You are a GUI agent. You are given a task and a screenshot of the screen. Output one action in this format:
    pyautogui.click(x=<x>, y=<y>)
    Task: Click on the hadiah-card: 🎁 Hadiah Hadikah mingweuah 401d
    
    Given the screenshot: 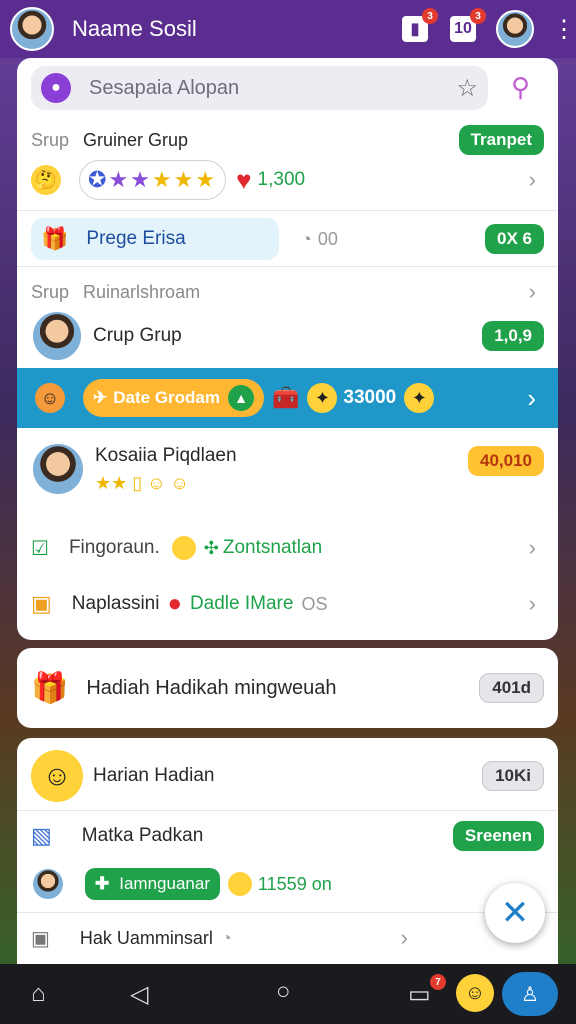 What is the action you would take?
    pyautogui.click(x=287, y=688)
    